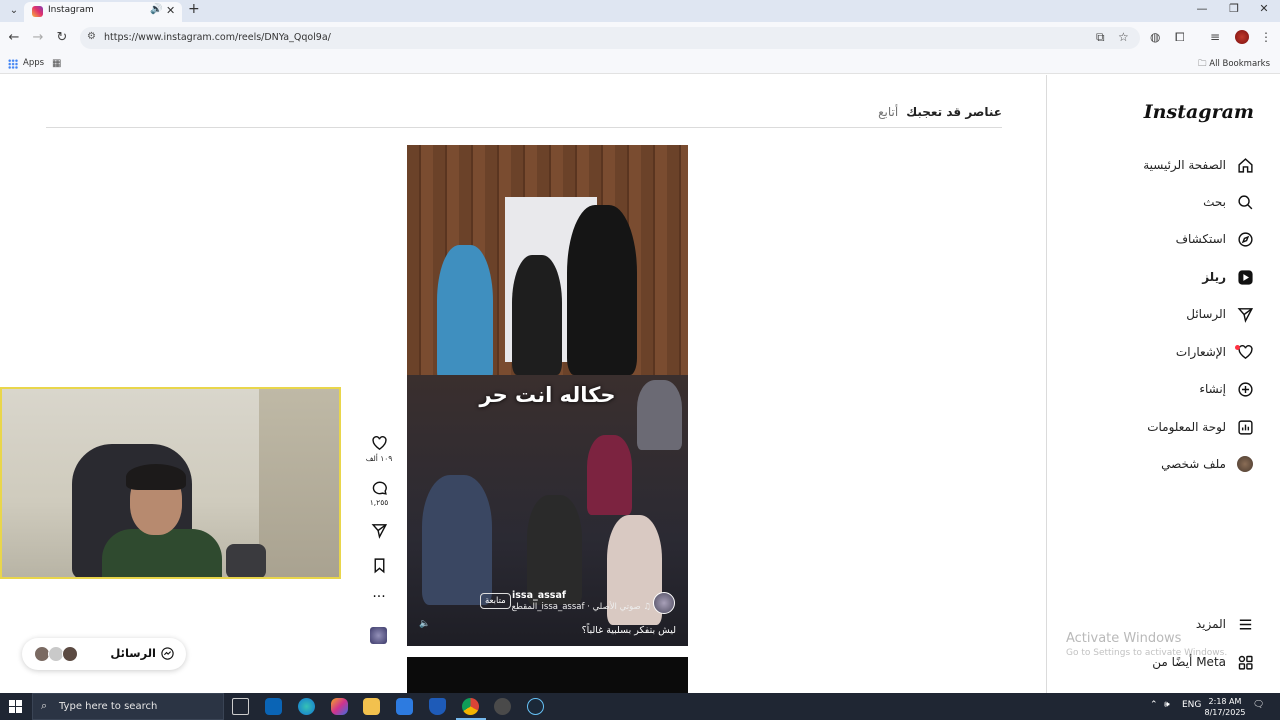 This screenshot has height=720, width=1280. Describe the element at coordinates (13, 64) in the screenshot. I see `apps-grid-icon` at that location.